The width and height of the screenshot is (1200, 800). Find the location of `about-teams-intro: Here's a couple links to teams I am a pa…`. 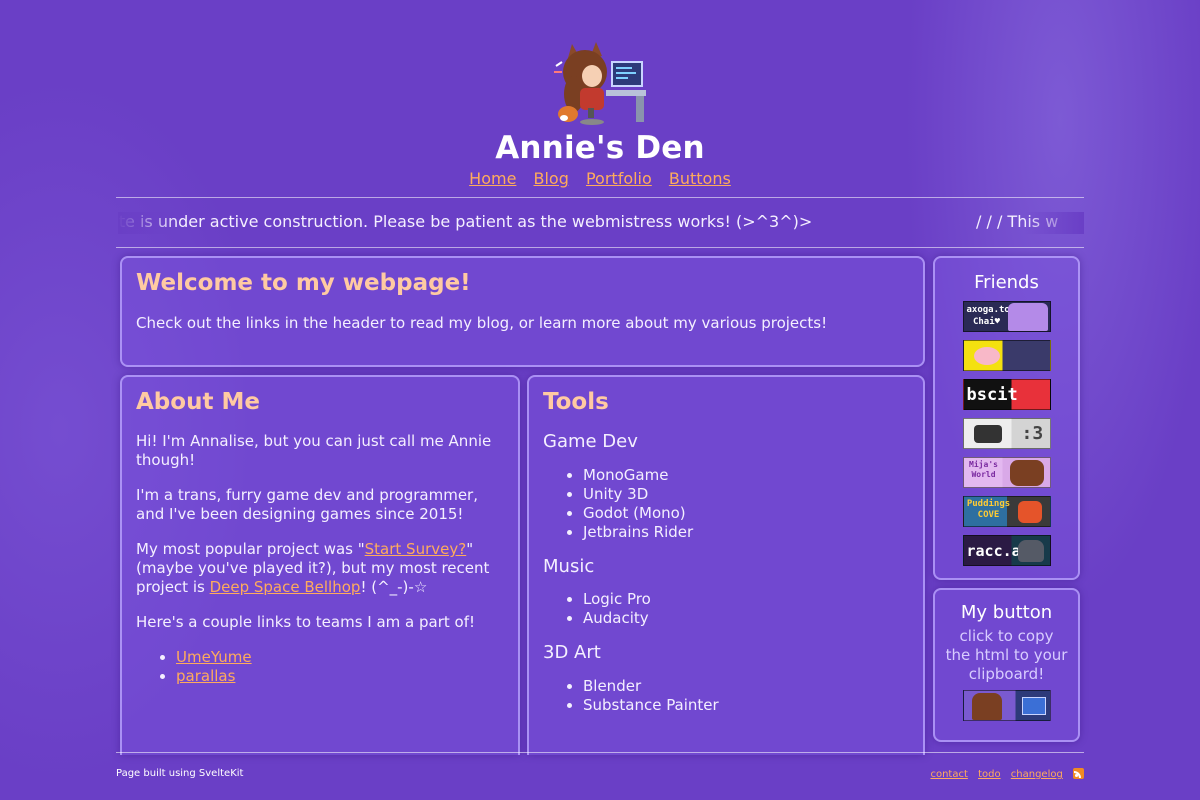

about-teams-intro: Here's a couple links to teams I am a pa… is located at coordinates (306, 622).